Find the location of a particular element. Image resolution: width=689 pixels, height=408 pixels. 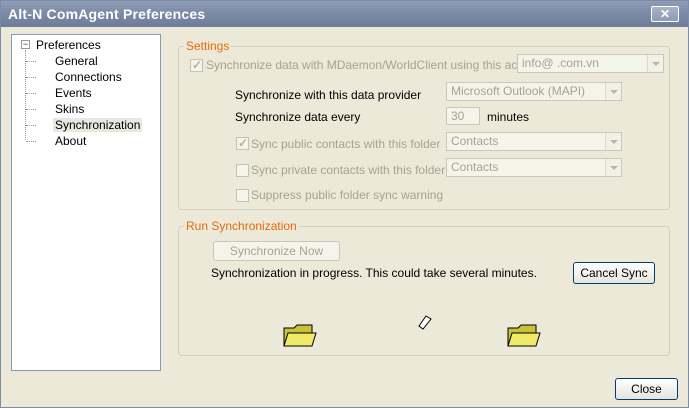

account-value: info@ .com.vn is located at coordinates (560, 63).